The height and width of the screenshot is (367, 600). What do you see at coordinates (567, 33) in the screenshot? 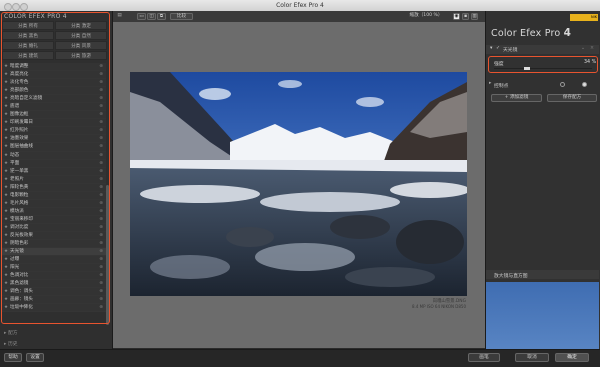
I see `app-version: 4` at bounding box center [567, 33].